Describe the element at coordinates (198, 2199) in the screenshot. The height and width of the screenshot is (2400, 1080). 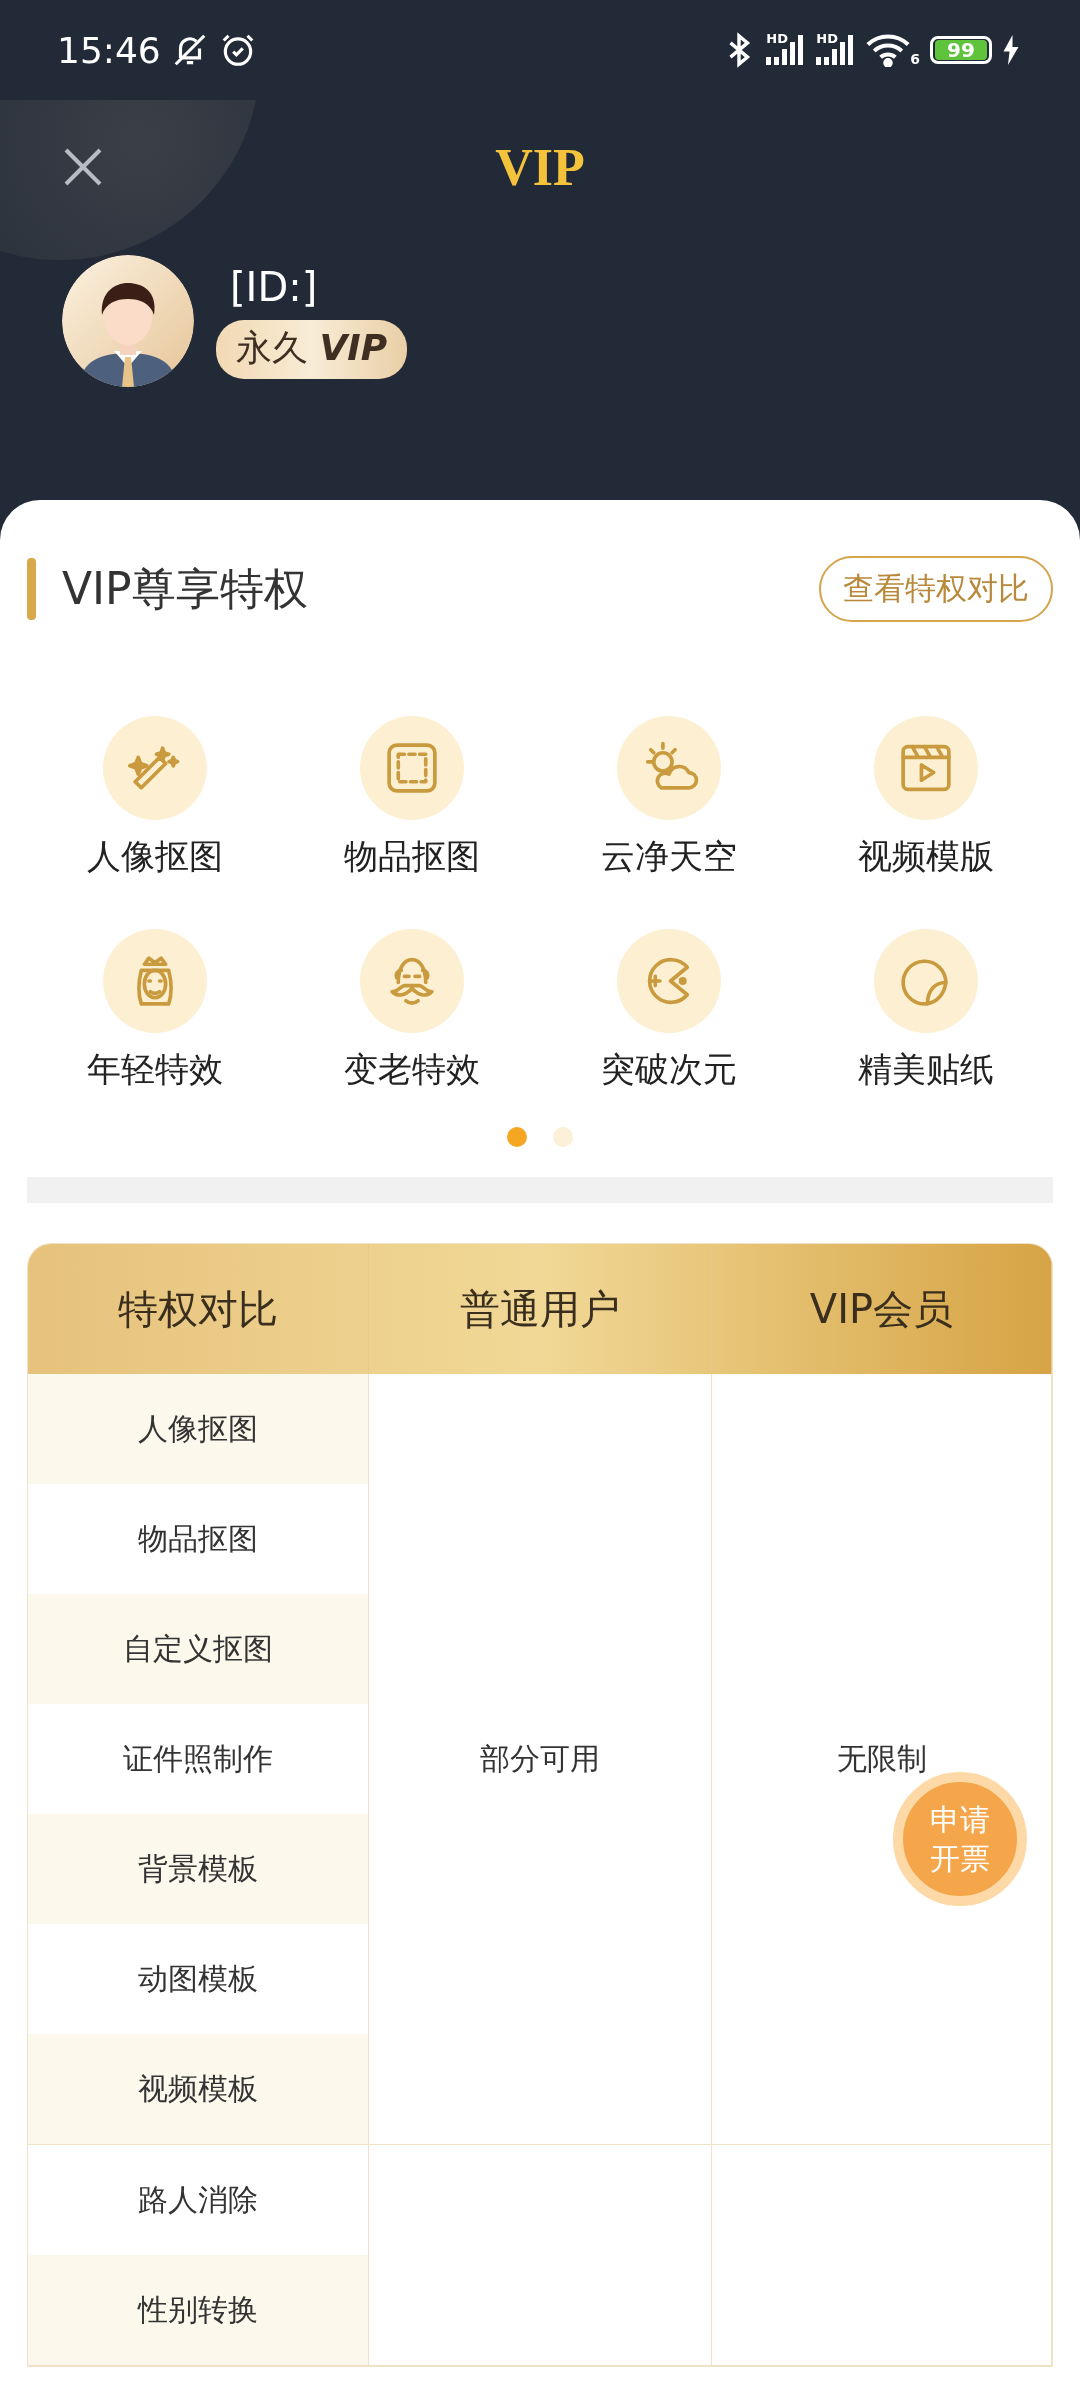
I see `feature-cell-text: 路人消除` at that location.